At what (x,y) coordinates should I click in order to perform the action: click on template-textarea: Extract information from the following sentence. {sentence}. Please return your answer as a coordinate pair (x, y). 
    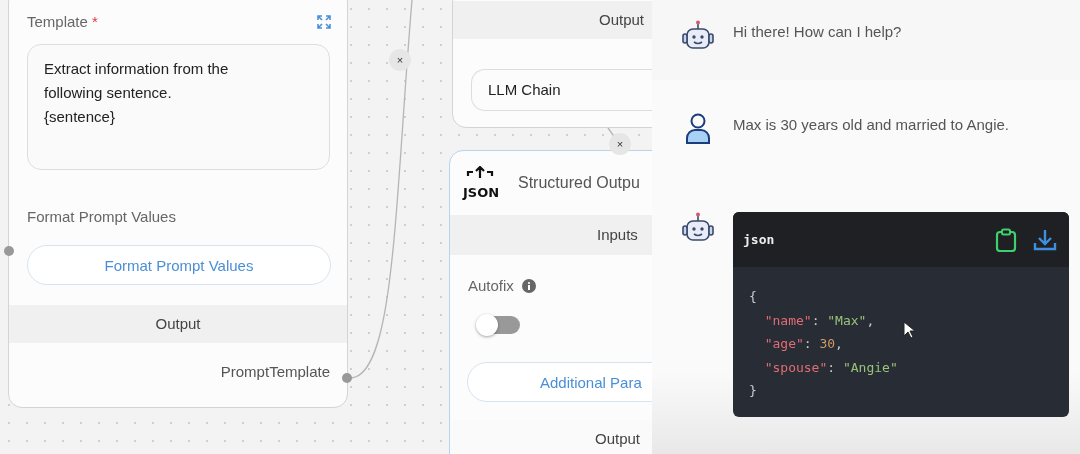
    Looking at the image, I should click on (178, 107).